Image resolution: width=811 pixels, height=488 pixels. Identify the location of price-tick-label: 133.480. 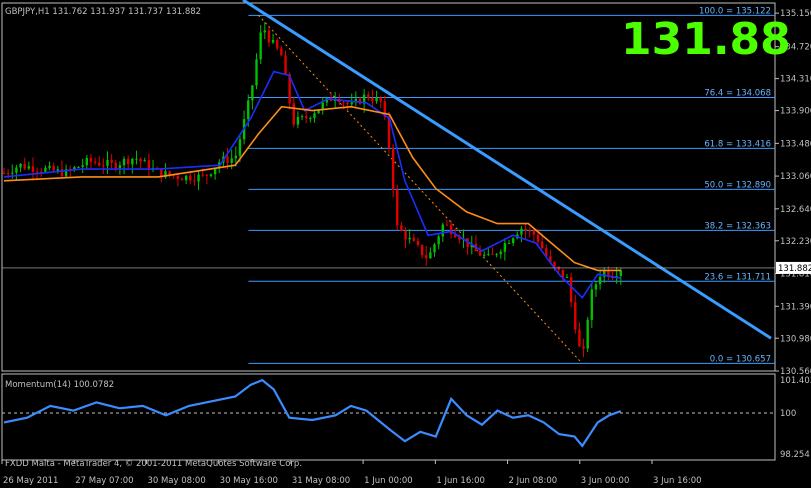
(795, 144).